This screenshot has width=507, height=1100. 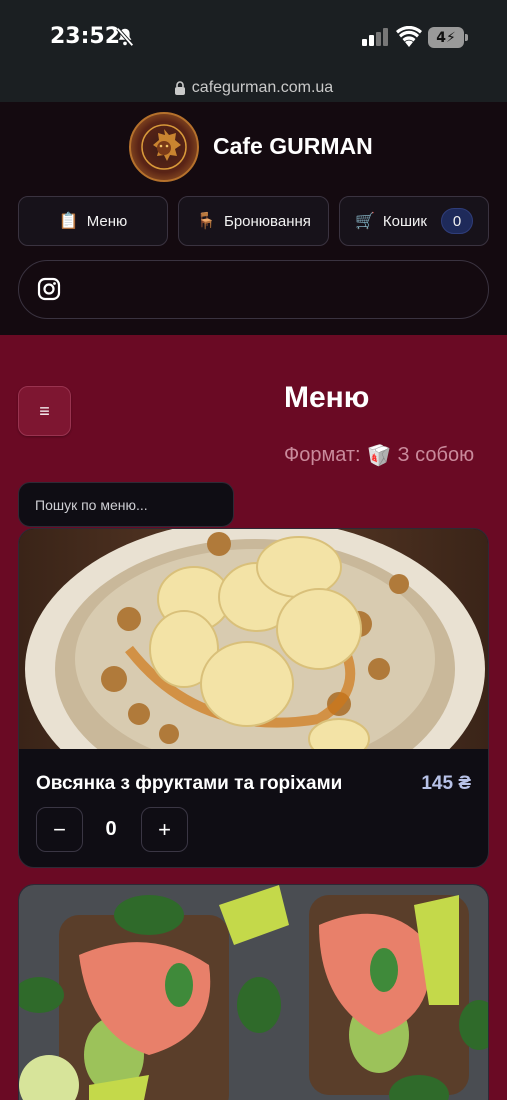 I want to click on battery-indicator: 4 ⚡, so click(x=448, y=37).